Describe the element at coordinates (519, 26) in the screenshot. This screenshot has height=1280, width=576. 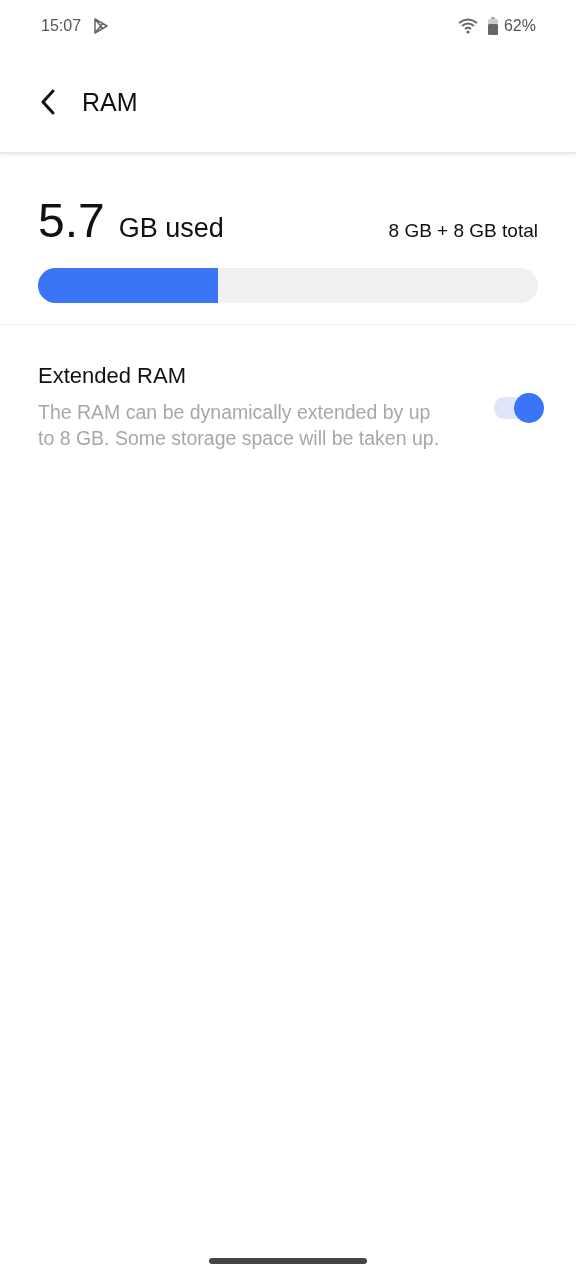
I see `battery-percent: 62%` at that location.